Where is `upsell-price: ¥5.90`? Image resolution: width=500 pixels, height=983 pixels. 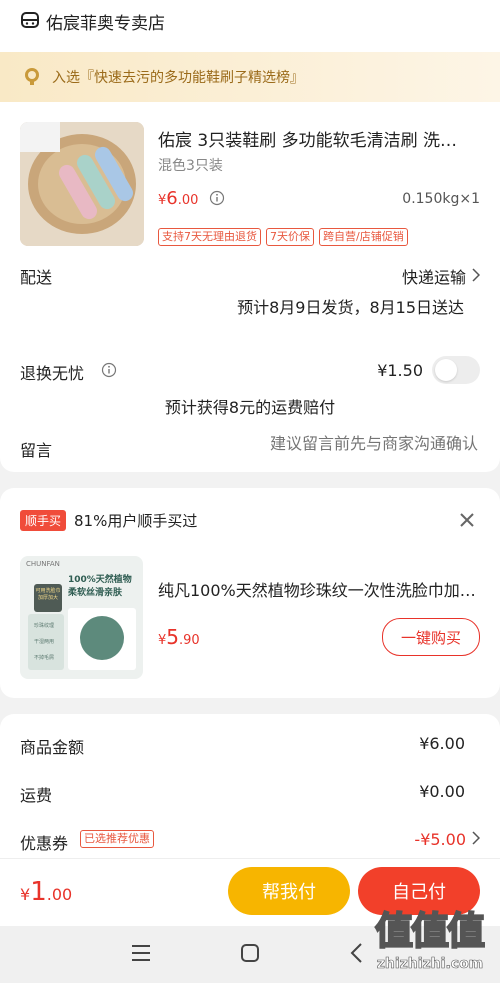 upsell-price: ¥5.90 is located at coordinates (179, 637).